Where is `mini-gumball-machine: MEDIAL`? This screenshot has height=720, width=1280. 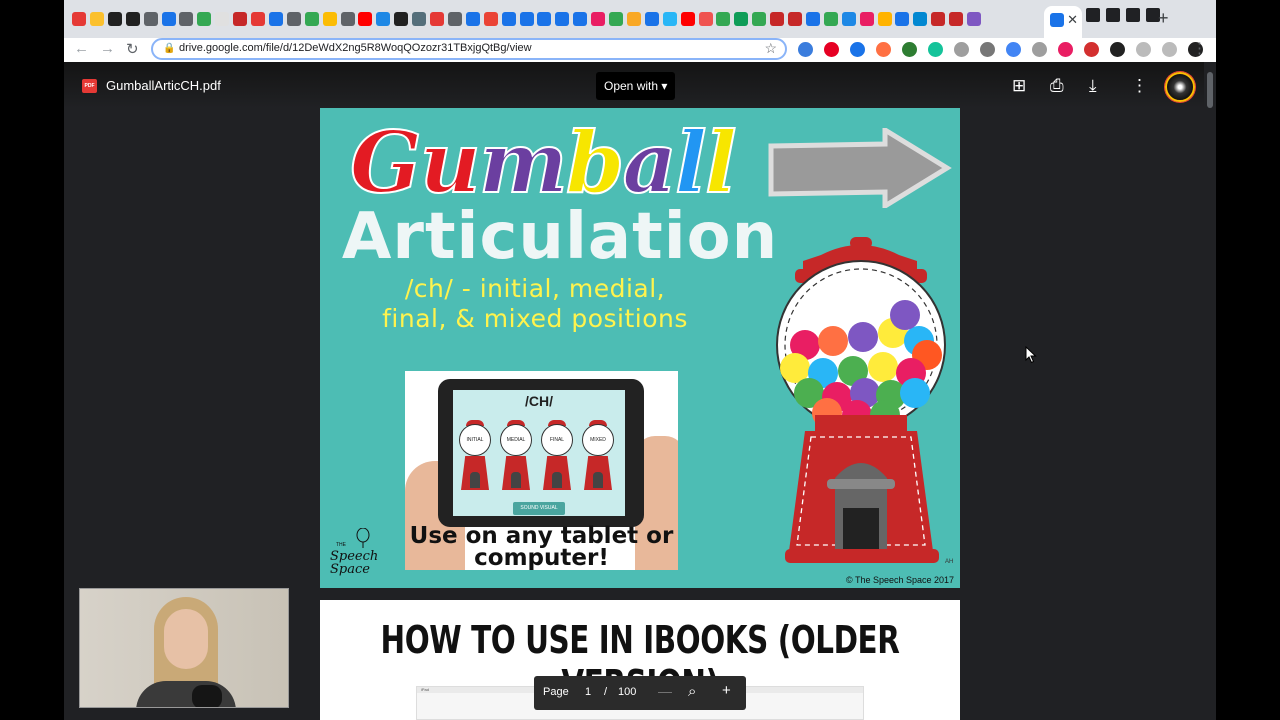
mini-gumball-machine: MEDIAL is located at coordinates (516, 457).